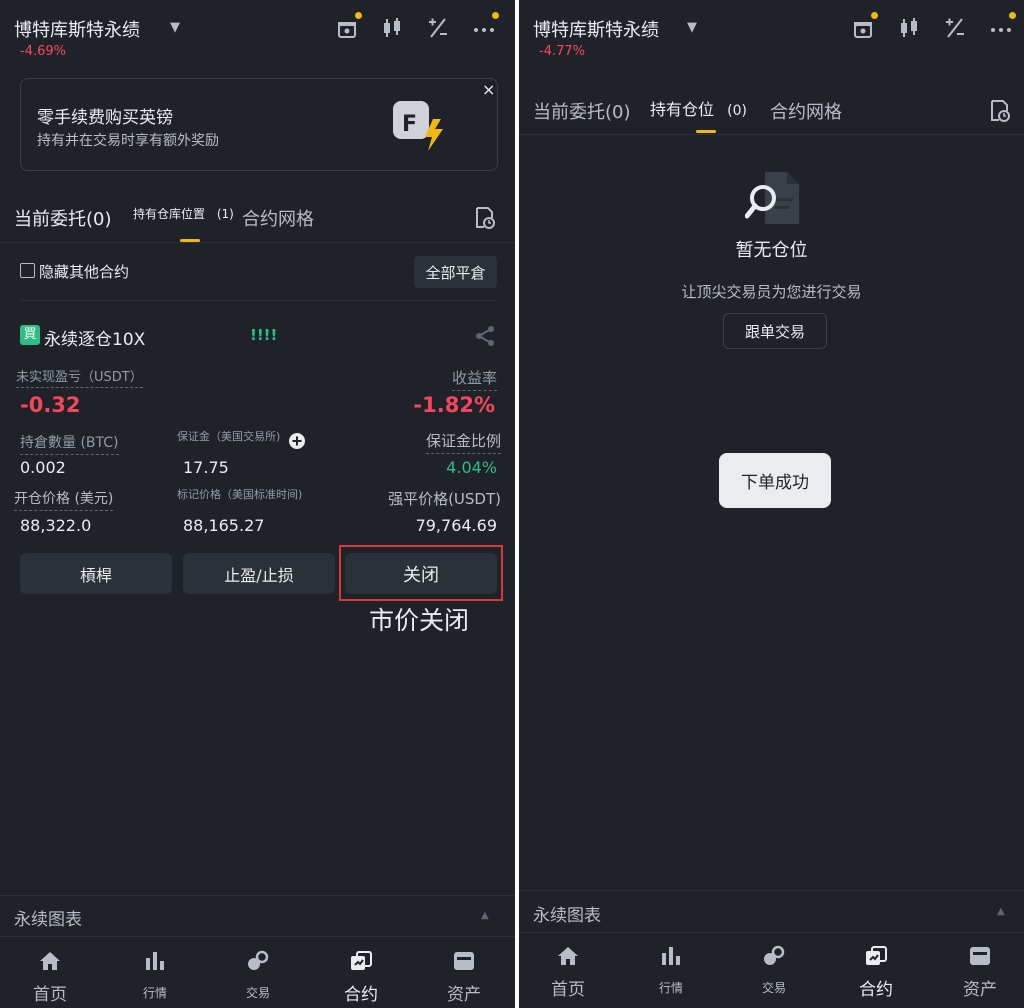 This screenshot has width=1024, height=1008. I want to click on empty-search-icon, so click(774, 198).